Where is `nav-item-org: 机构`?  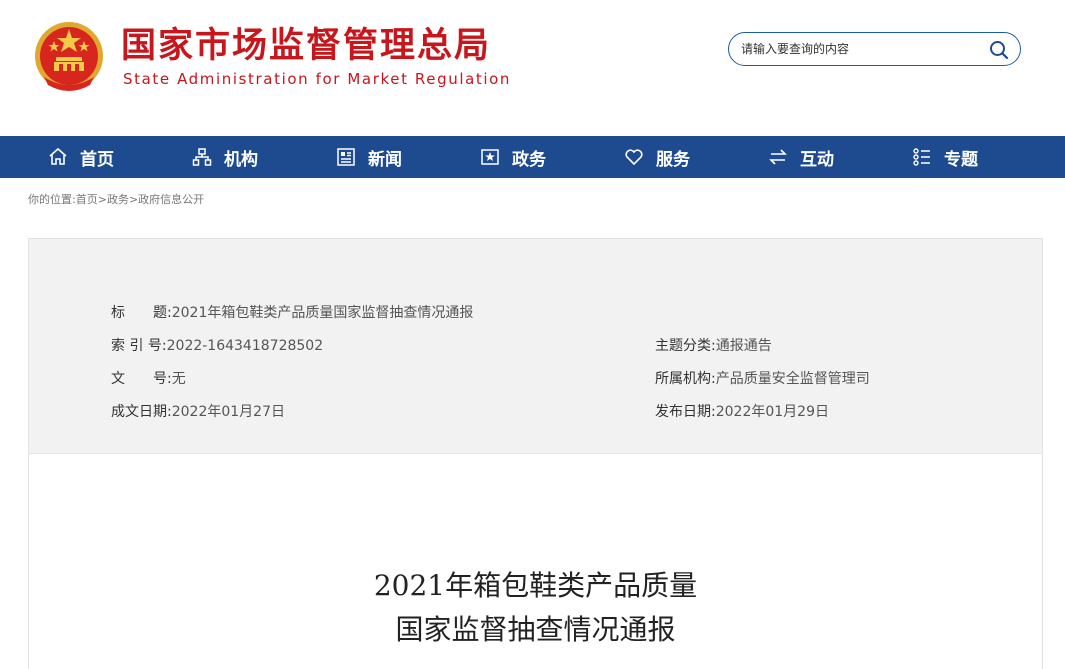 nav-item-org: 机构 is located at coordinates (225, 157).